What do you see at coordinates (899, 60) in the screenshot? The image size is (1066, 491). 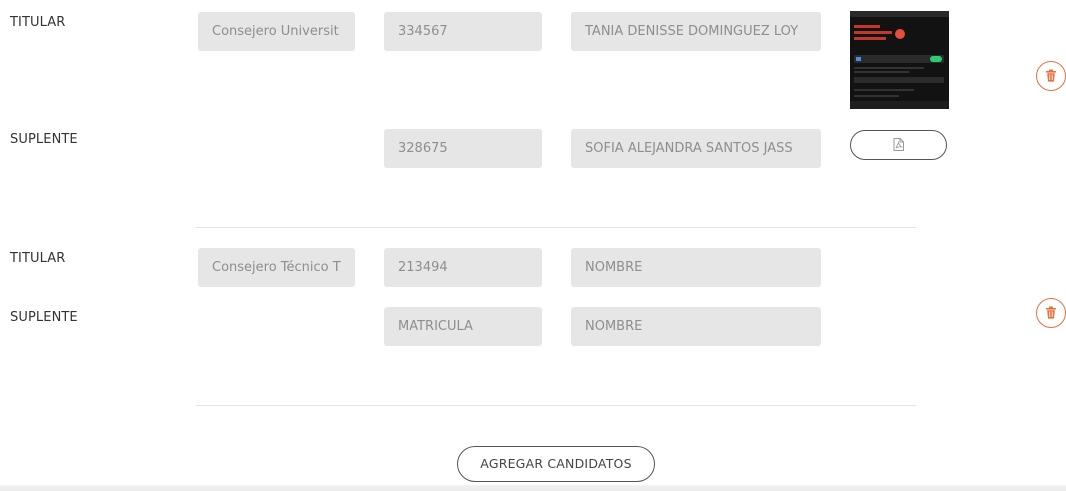 I see `uploaded-document-thumbnail` at bounding box center [899, 60].